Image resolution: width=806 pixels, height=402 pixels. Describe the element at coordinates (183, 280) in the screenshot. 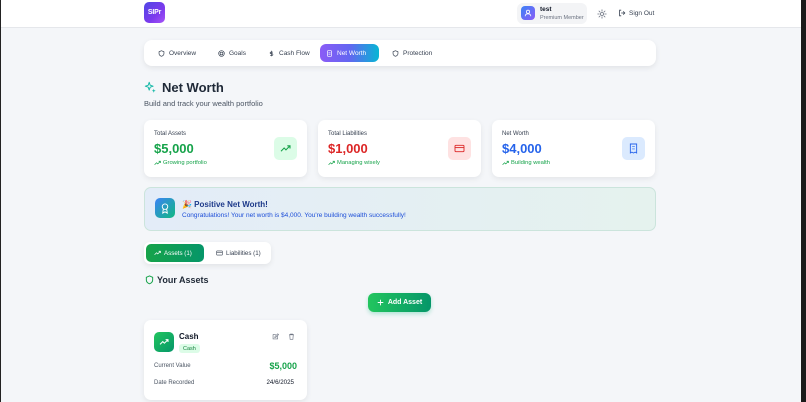

I see `section-title: Your Assets` at that location.